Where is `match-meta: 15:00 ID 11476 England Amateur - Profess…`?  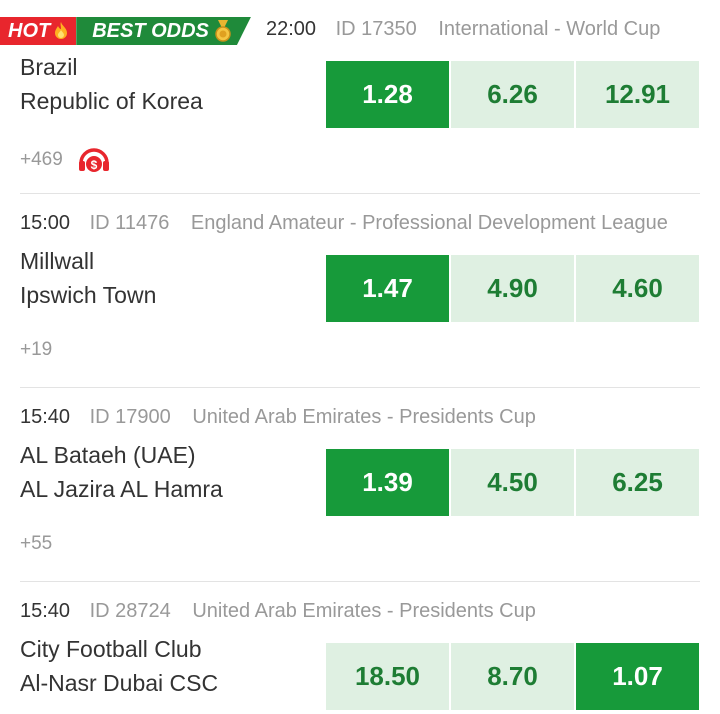 match-meta: 15:00 ID 11476 England Amateur - Profess… is located at coordinates (344, 223).